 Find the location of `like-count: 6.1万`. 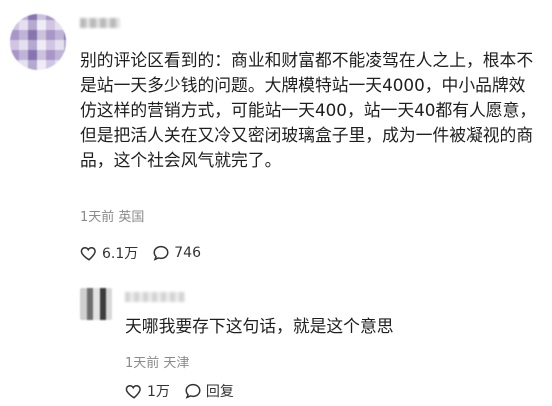

like-count: 6.1万 is located at coordinates (120, 254).